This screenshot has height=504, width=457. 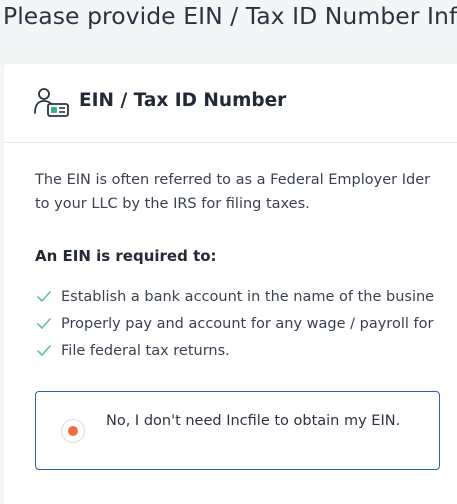 I want to click on id-card-person-icon, so click(x=52, y=103).